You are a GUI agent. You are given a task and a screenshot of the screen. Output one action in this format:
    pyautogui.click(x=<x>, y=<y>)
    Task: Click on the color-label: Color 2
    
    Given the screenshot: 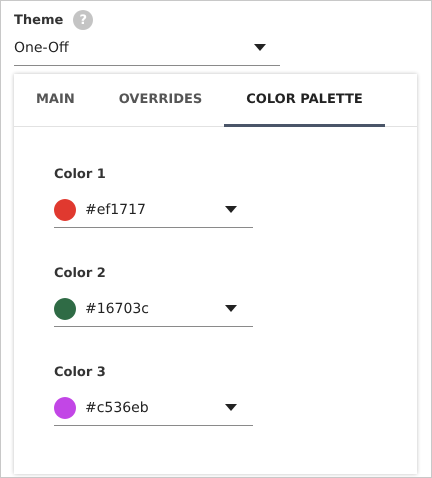 What is the action you would take?
    pyautogui.click(x=80, y=273)
    